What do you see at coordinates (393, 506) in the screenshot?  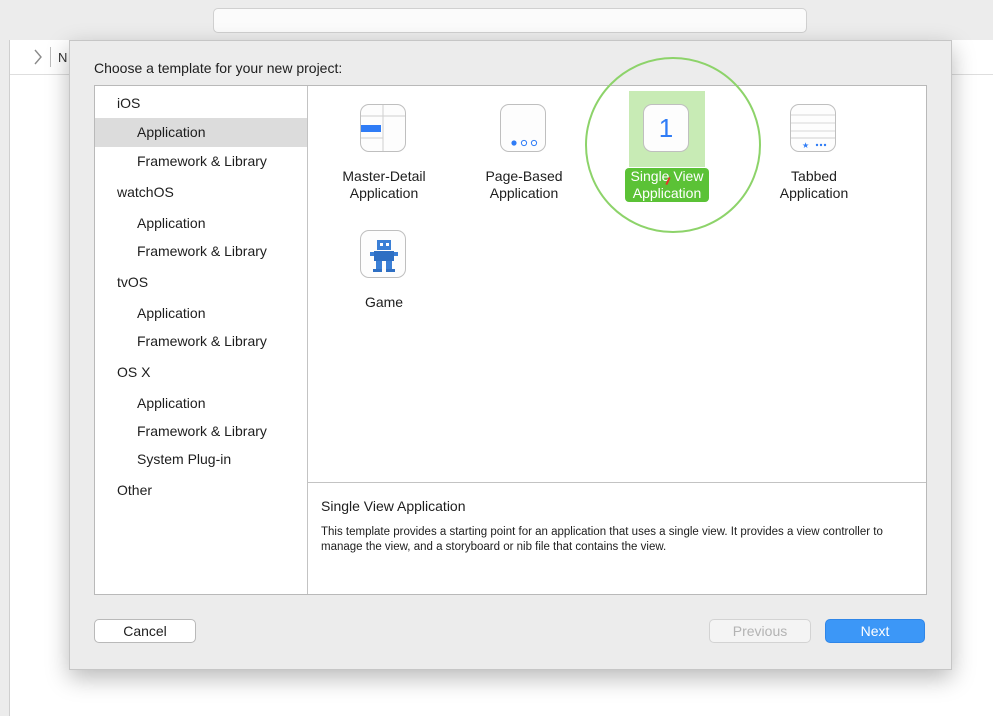 I see `description-title: Single View Application` at bounding box center [393, 506].